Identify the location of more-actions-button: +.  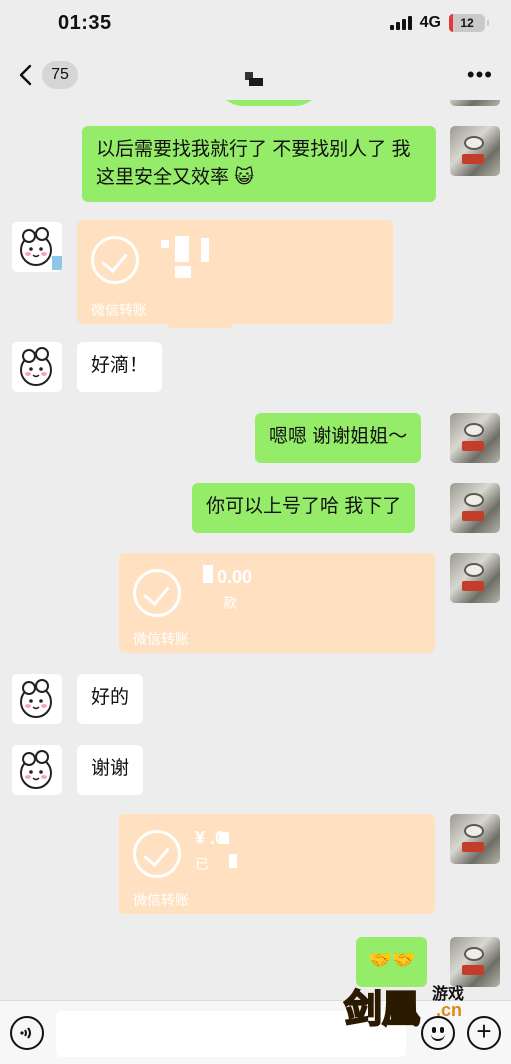
(484, 1033).